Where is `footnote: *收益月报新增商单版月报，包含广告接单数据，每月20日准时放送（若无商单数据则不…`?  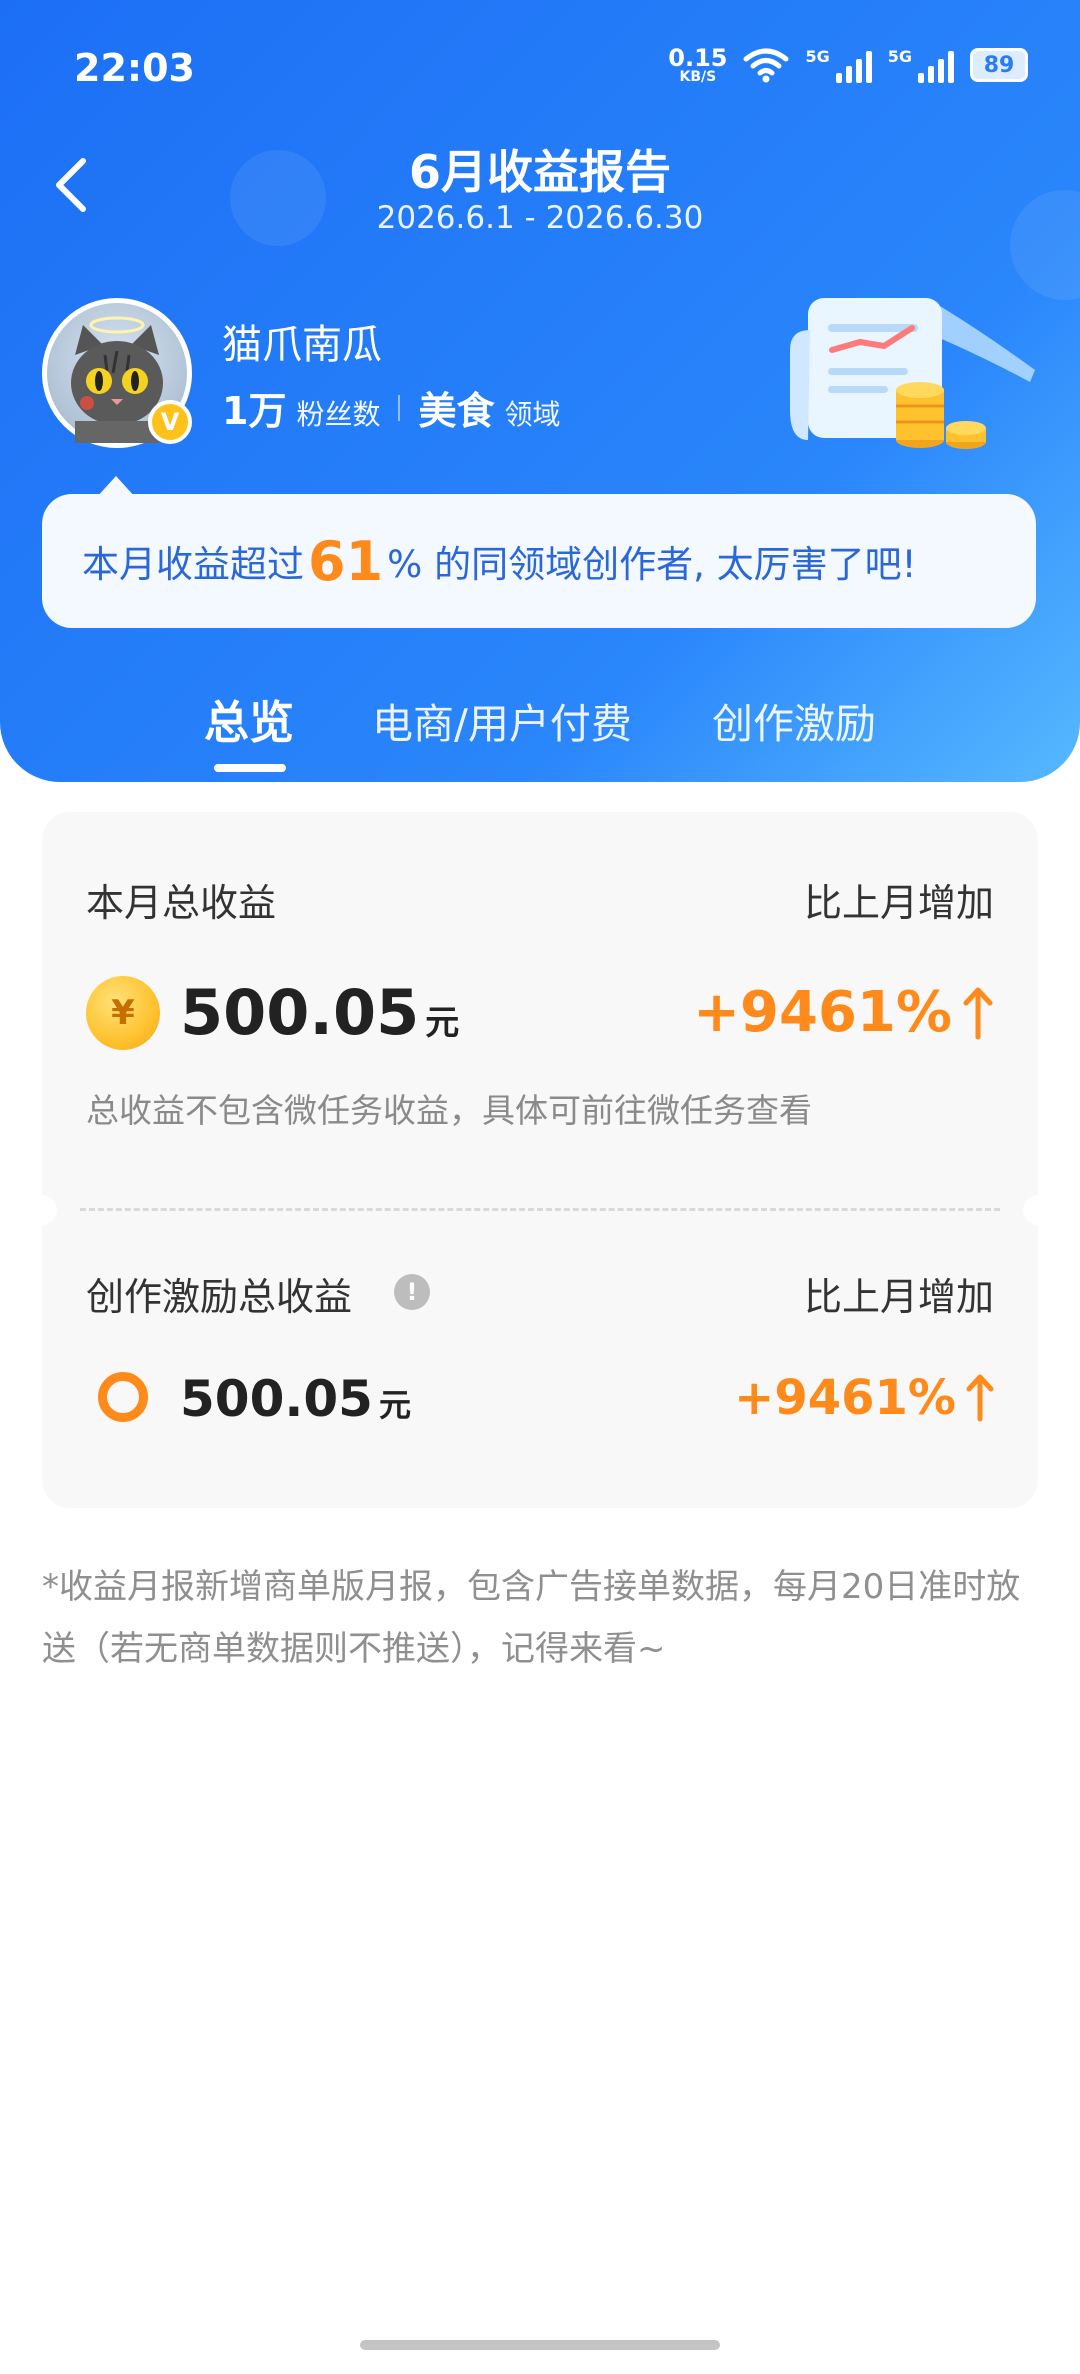 footnote: *收益月报新增商单版月报，包含广告接单数据，每月20日准时放送（若无商单数据则不… is located at coordinates (531, 1618).